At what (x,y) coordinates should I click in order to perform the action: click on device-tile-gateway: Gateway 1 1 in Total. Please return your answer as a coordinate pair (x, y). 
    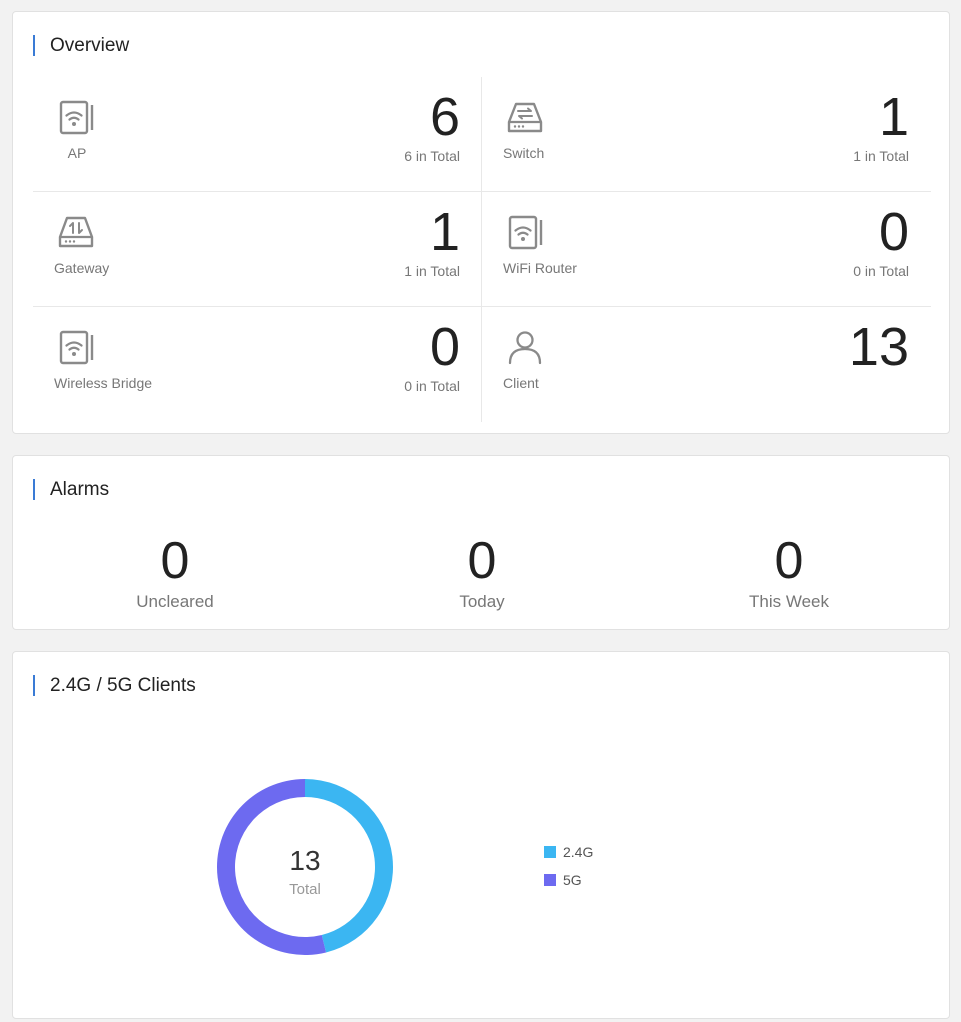
    Looking at the image, I should click on (257, 249).